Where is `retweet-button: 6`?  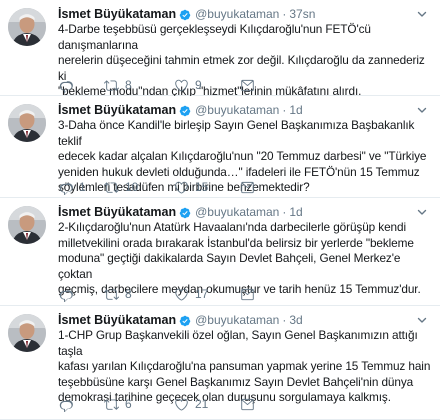
retweet-button: 6 is located at coordinates (139, 404).